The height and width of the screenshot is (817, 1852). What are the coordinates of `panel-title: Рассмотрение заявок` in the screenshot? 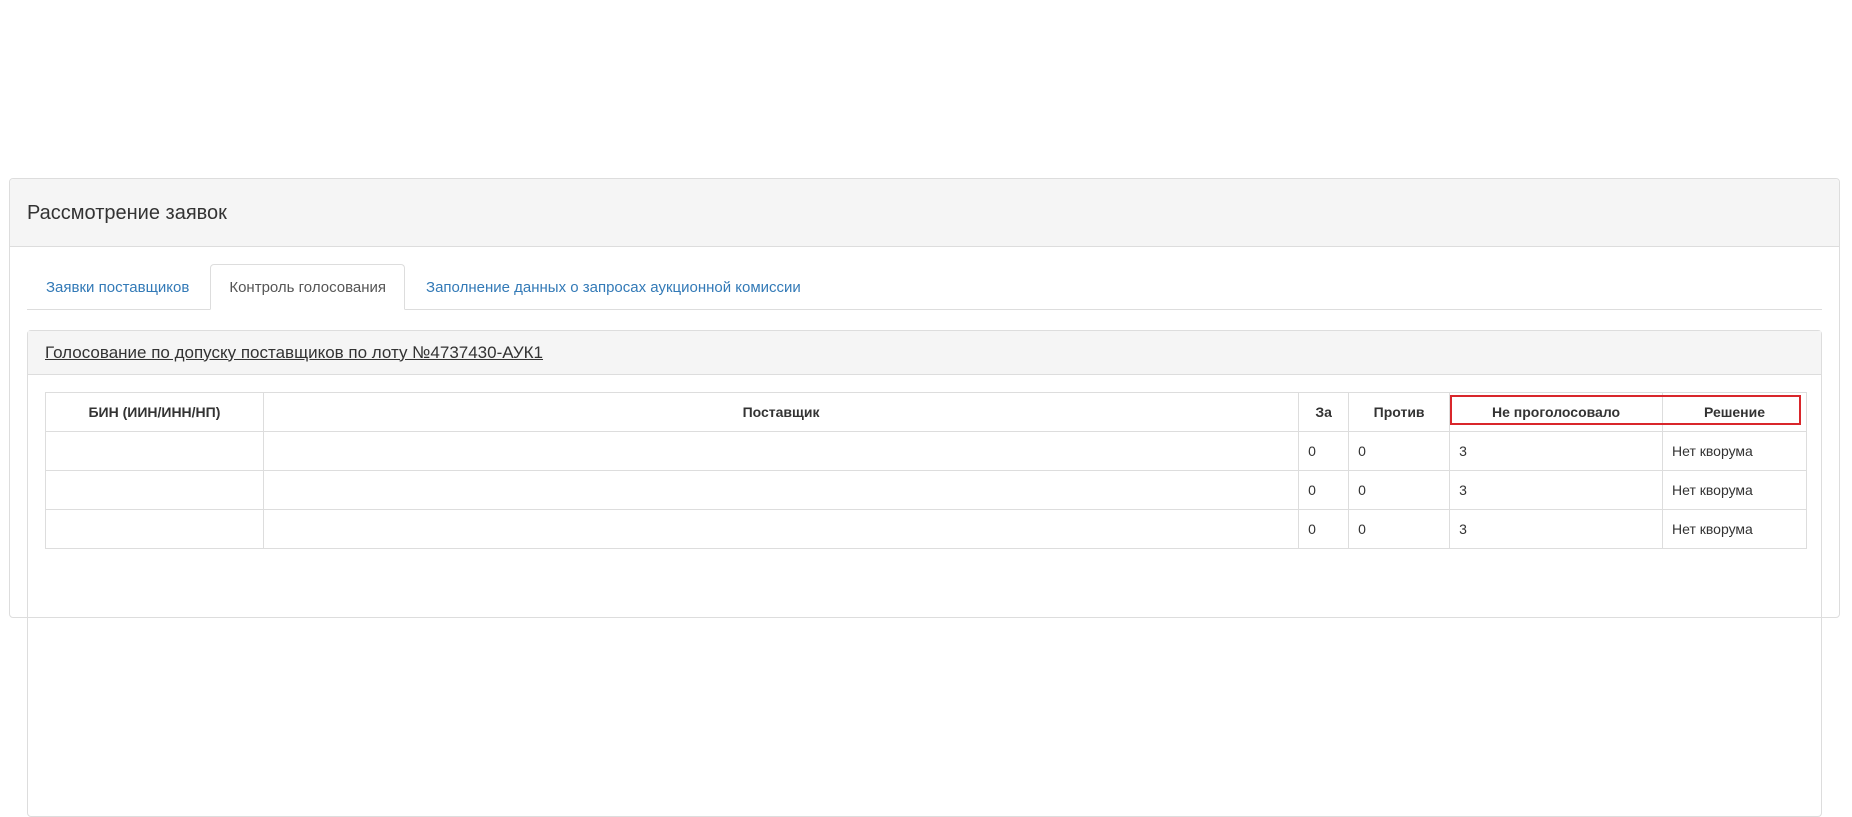 It's located at (127, 213).